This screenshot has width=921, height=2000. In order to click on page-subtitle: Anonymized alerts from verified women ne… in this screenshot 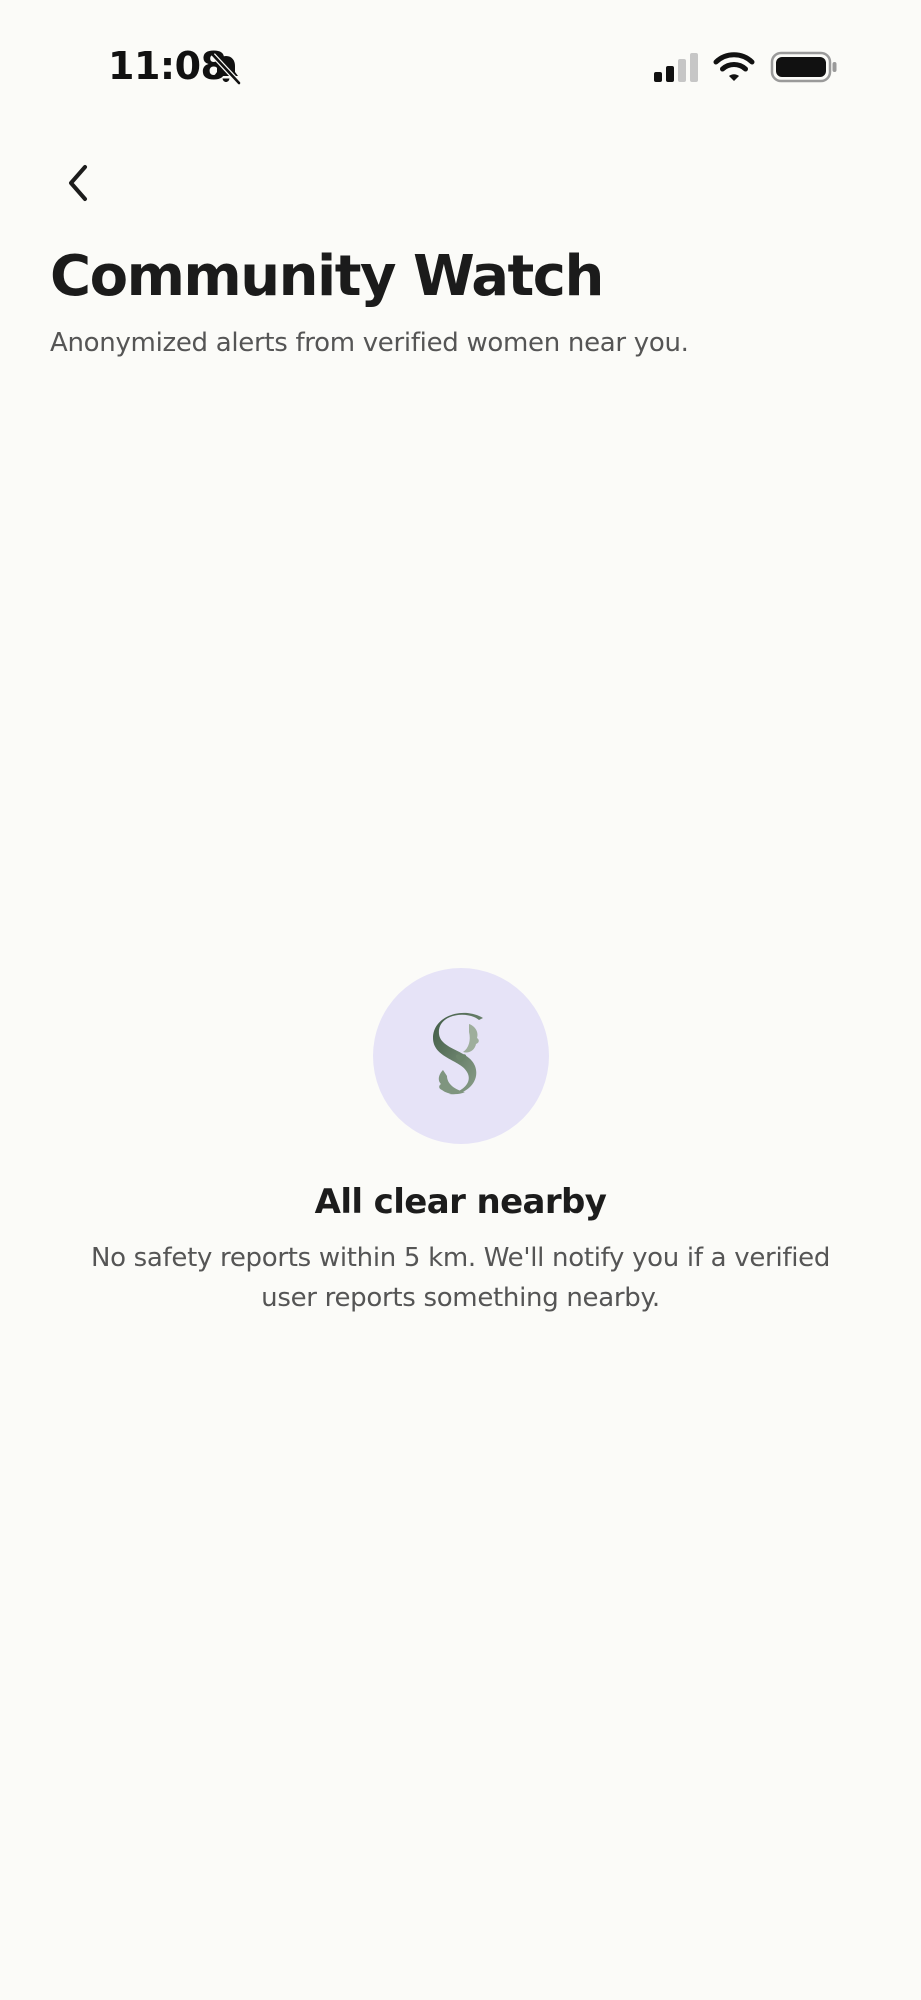, I will do `click(369, 343)`.